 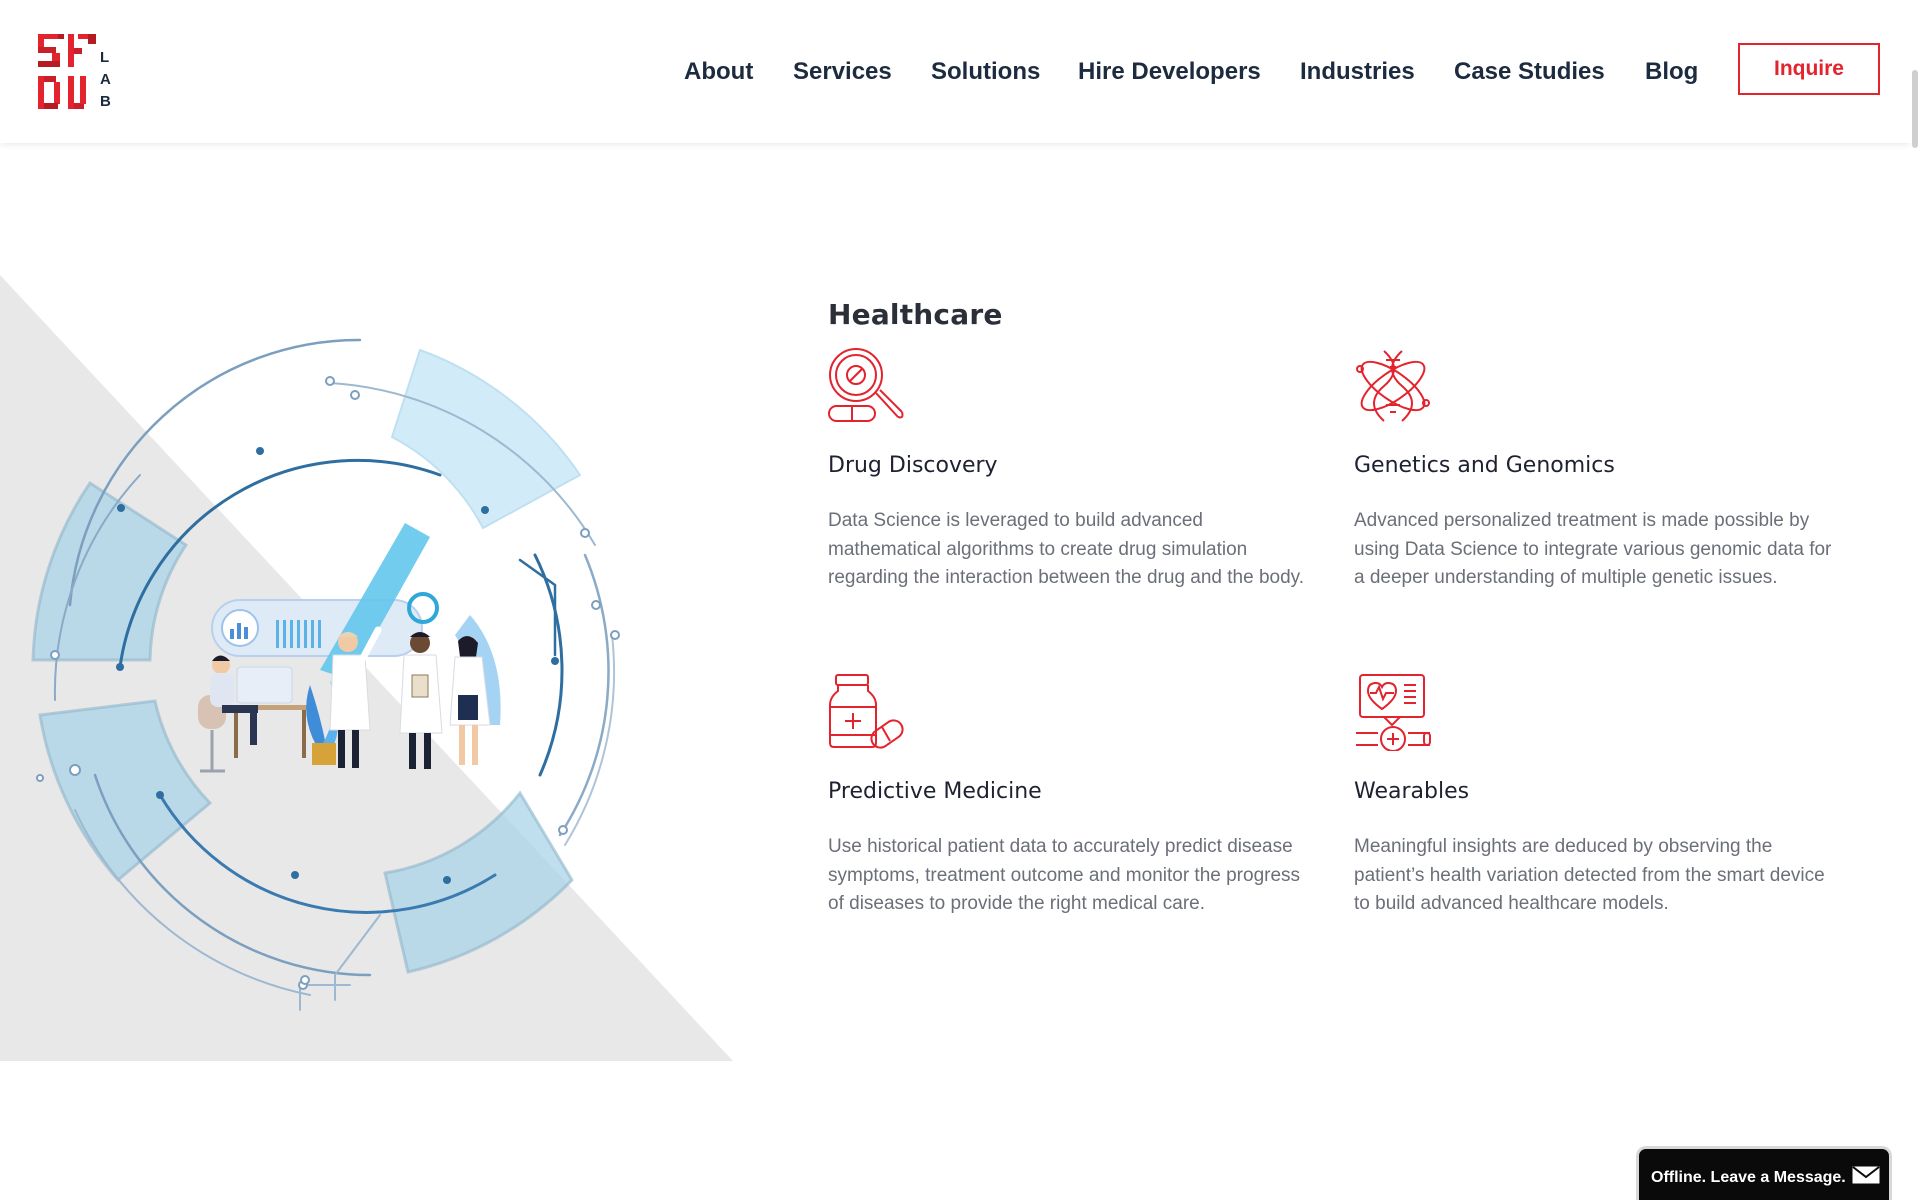 What do you see at coordinates (1866, 1177) in the screenshot?
I see `envelope-icon` at bounding box center [1866, 1177].